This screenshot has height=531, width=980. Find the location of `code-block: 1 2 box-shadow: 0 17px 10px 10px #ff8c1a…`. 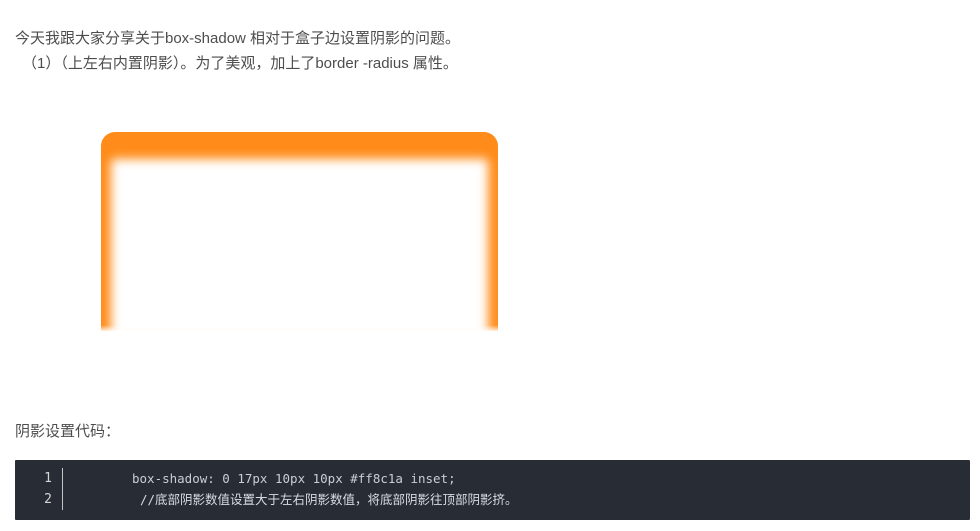

code-block: 1 2 box-shadow: 0 17px 10px 10px #ff8c1a… is located at coordinates (492, 490).